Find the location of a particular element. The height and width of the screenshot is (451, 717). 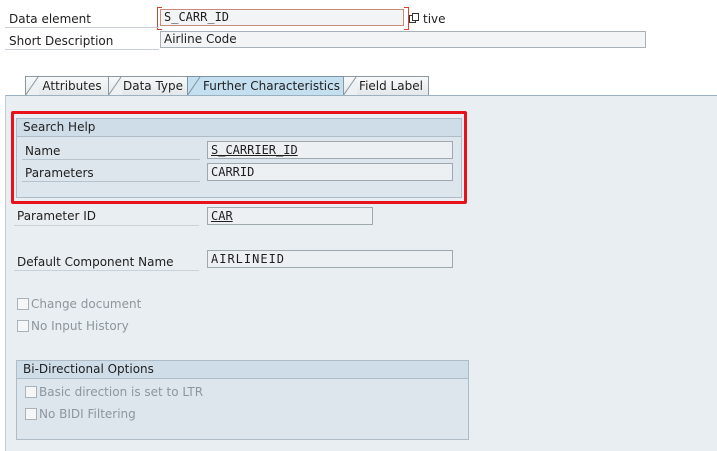

data-element-value: S_CARR_ID is located at coordinates (197, 17).